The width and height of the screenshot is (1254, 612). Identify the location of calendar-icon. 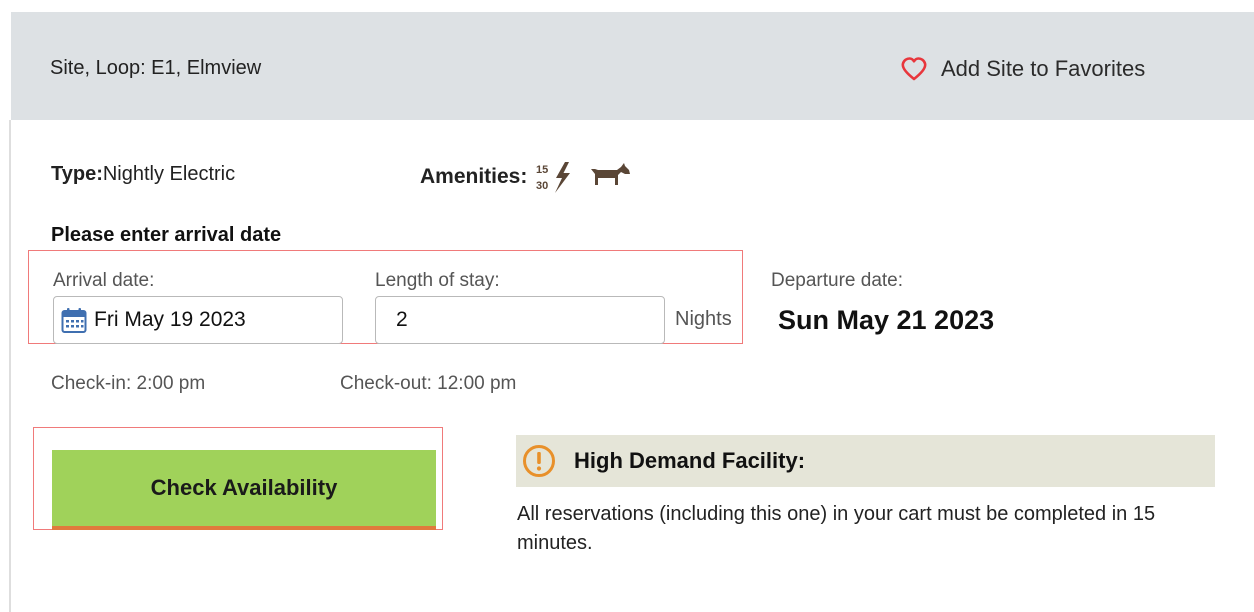
(74, 320).